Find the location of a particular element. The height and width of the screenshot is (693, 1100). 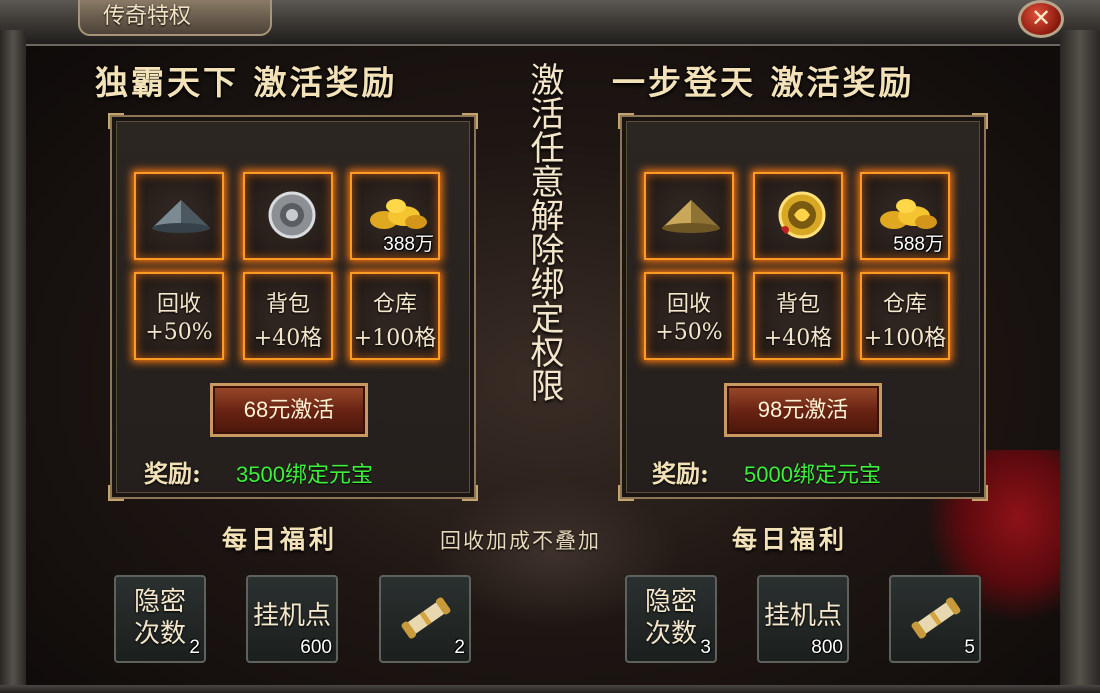

item-slot-gold: 588万 is located at coordinates (905, 216).